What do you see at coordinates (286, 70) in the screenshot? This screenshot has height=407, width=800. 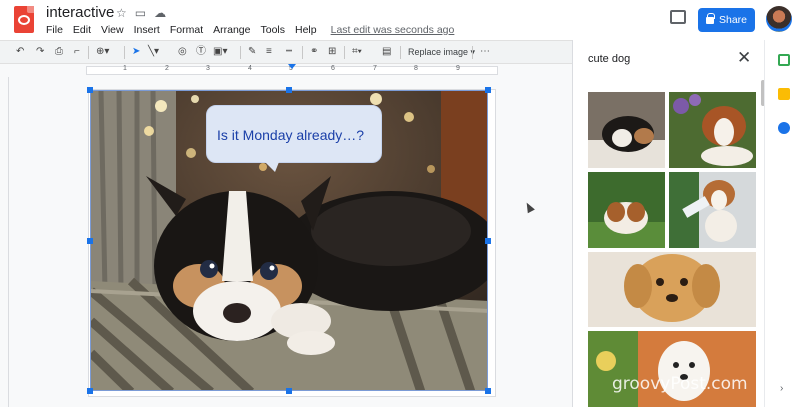 I see `horizontal-ruler: 1 2 3 4 5 6 7 8 9` at bounding box center [286, 70].